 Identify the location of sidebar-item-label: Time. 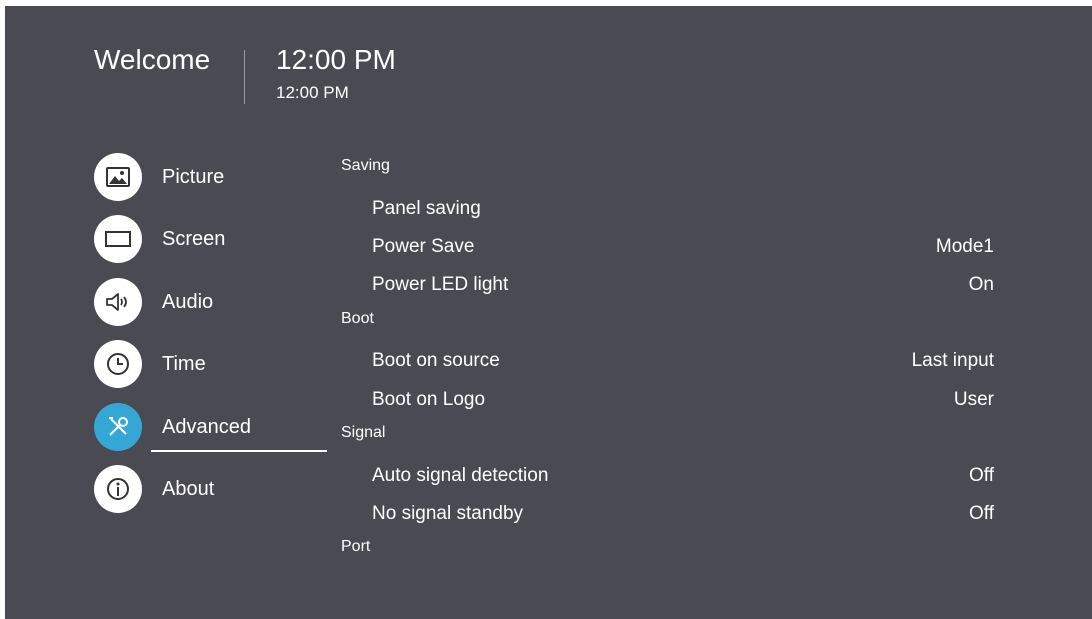
(184, 363).